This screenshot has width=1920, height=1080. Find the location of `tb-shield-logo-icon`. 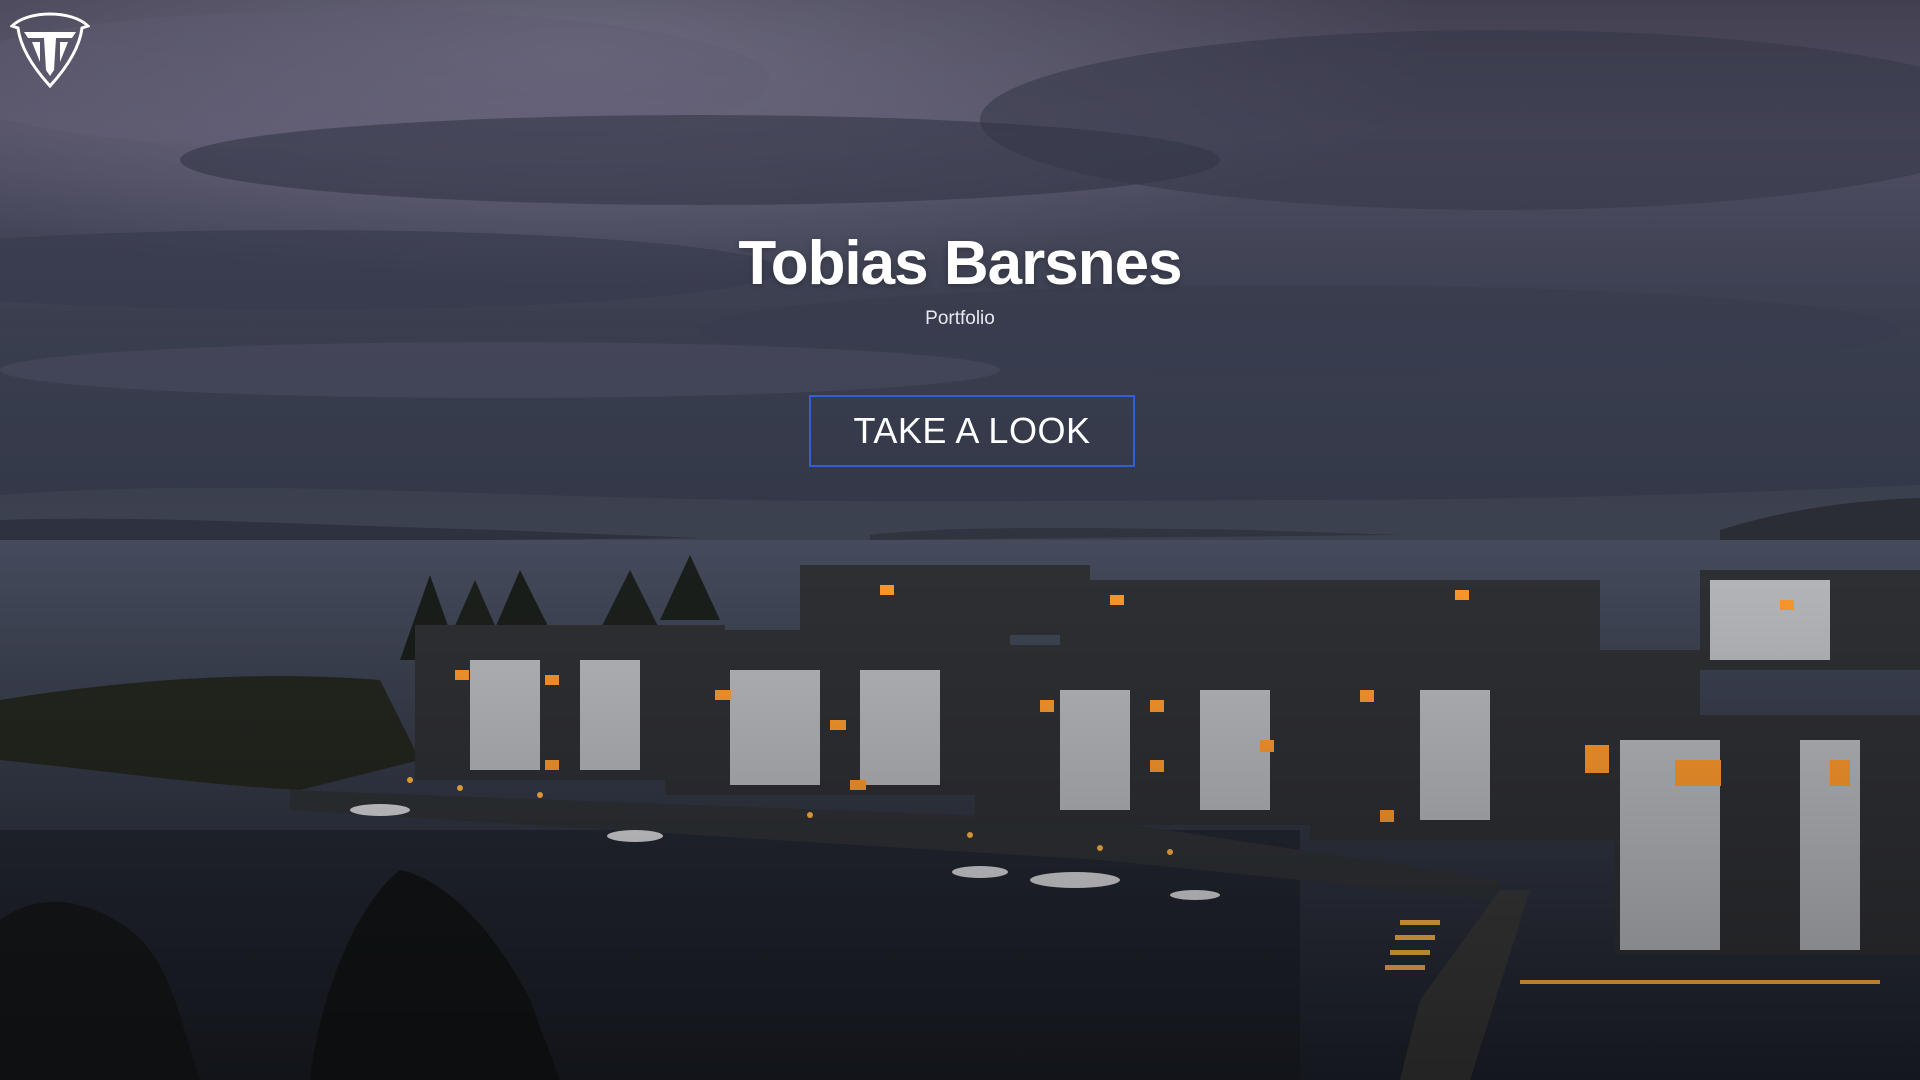

tb-shield-logo-icon is located at coordinates (50, 50).